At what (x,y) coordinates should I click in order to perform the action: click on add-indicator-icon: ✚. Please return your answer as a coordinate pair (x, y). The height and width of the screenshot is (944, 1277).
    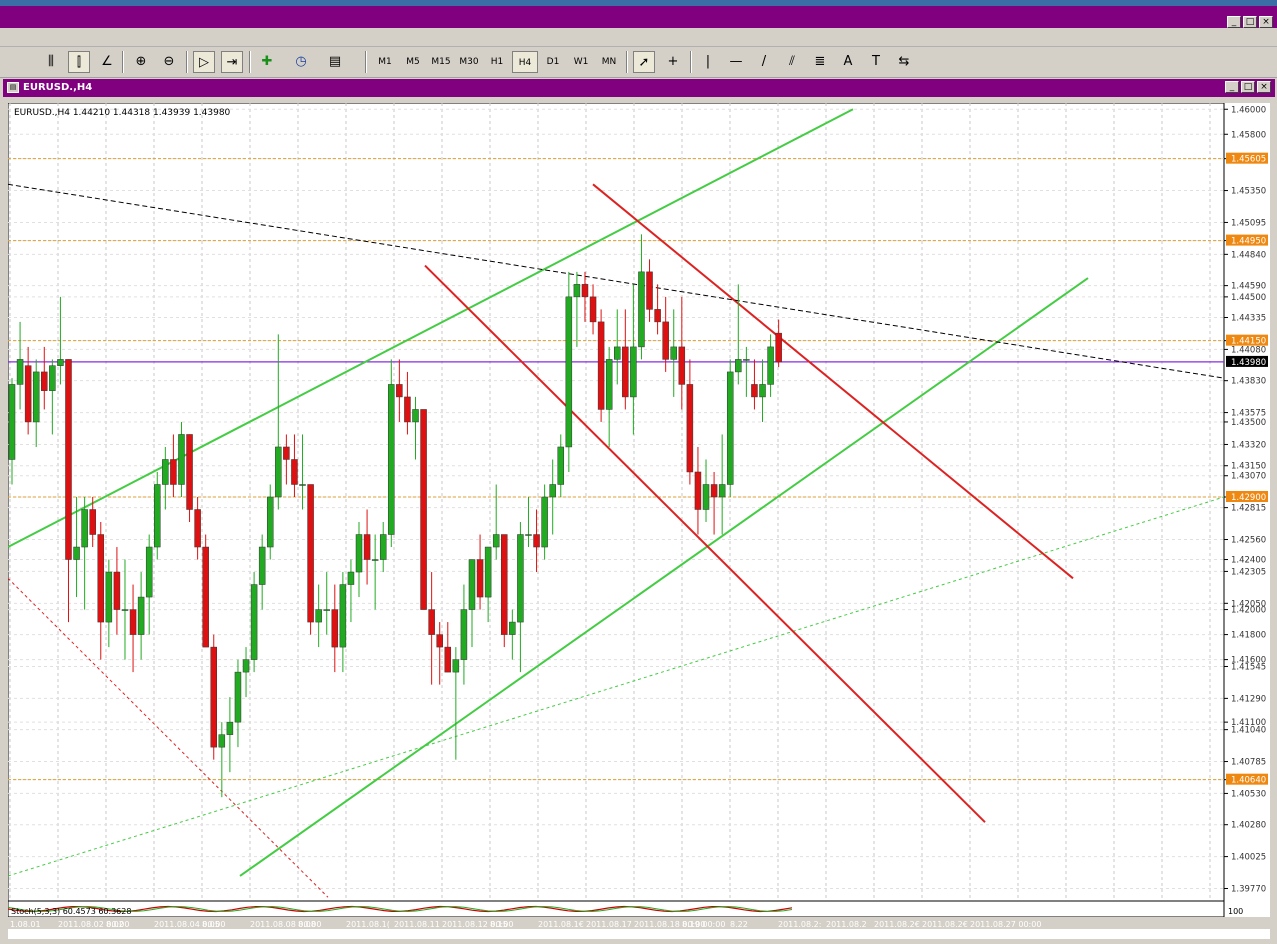
    Looking at the image, I should click on (267, 62).